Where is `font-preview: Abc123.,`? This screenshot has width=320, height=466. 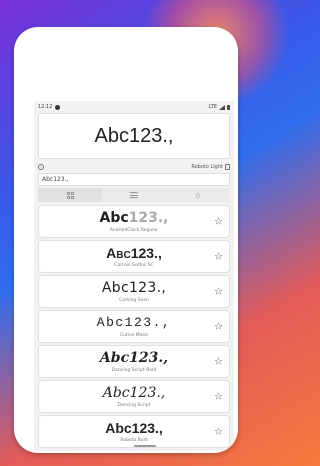
font-preview: Abc123., is located at coordinates (134, 136).